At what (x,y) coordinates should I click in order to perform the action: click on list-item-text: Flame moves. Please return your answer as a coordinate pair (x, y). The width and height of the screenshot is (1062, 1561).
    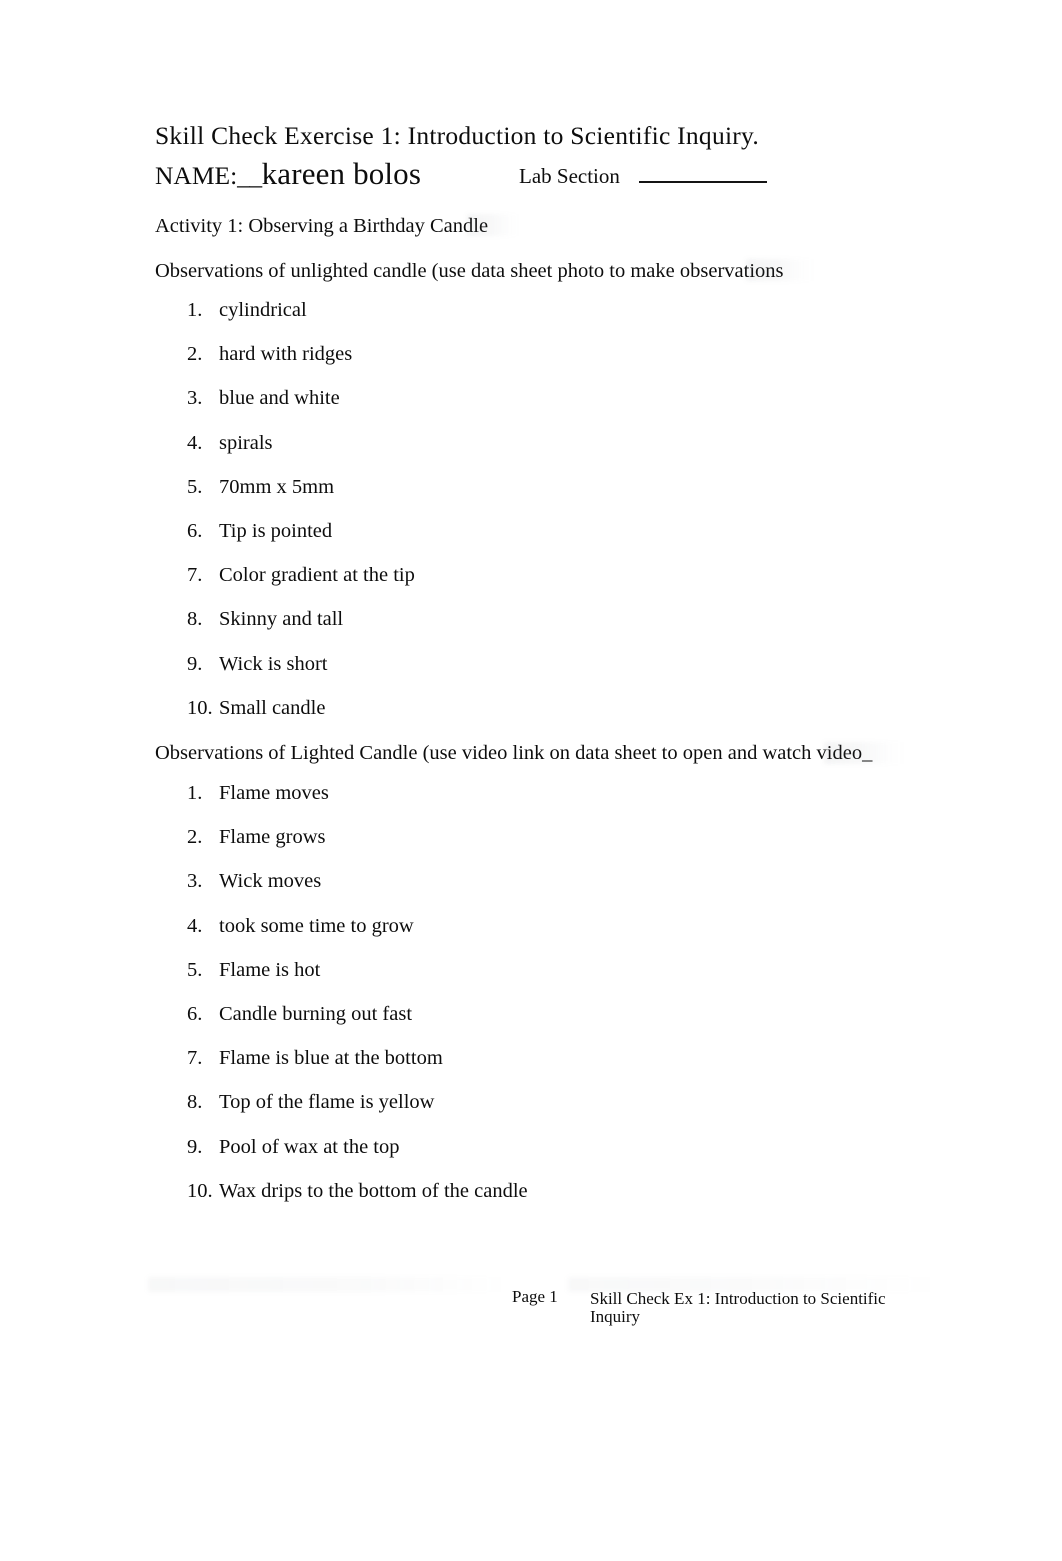
    Looking at the image, I should click on (274, 793).